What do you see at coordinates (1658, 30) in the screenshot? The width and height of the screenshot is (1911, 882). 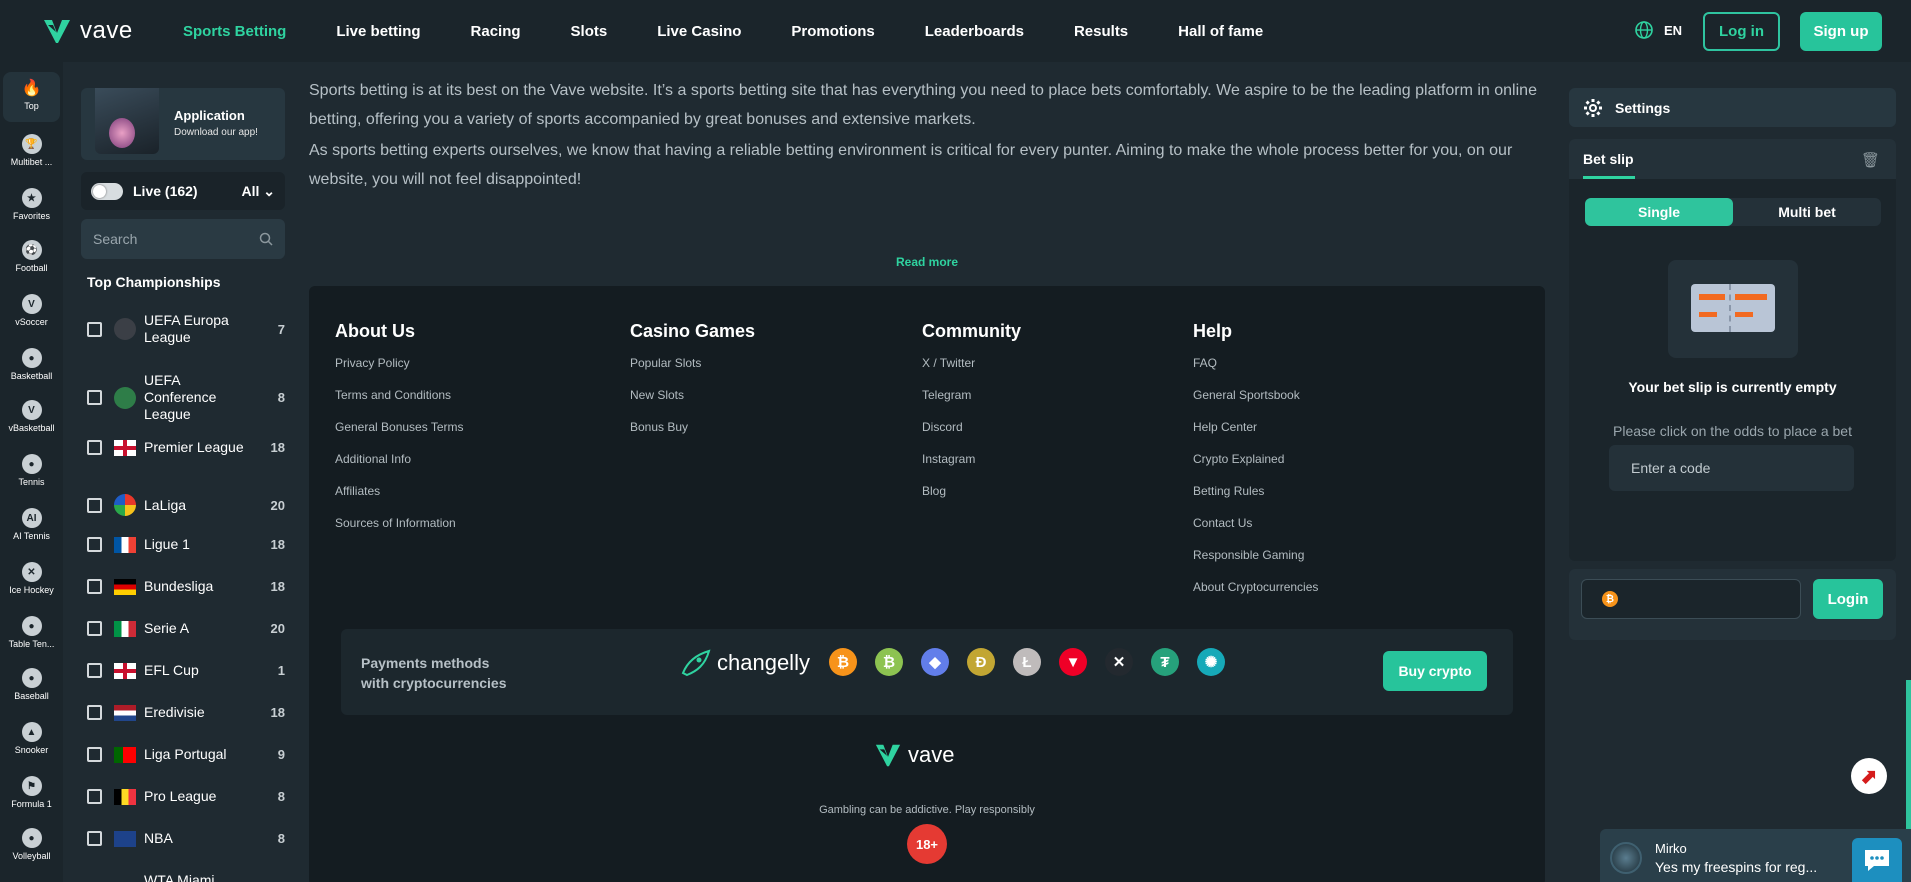 I see `language-selector: EN` at bounding box center [1658, 30].